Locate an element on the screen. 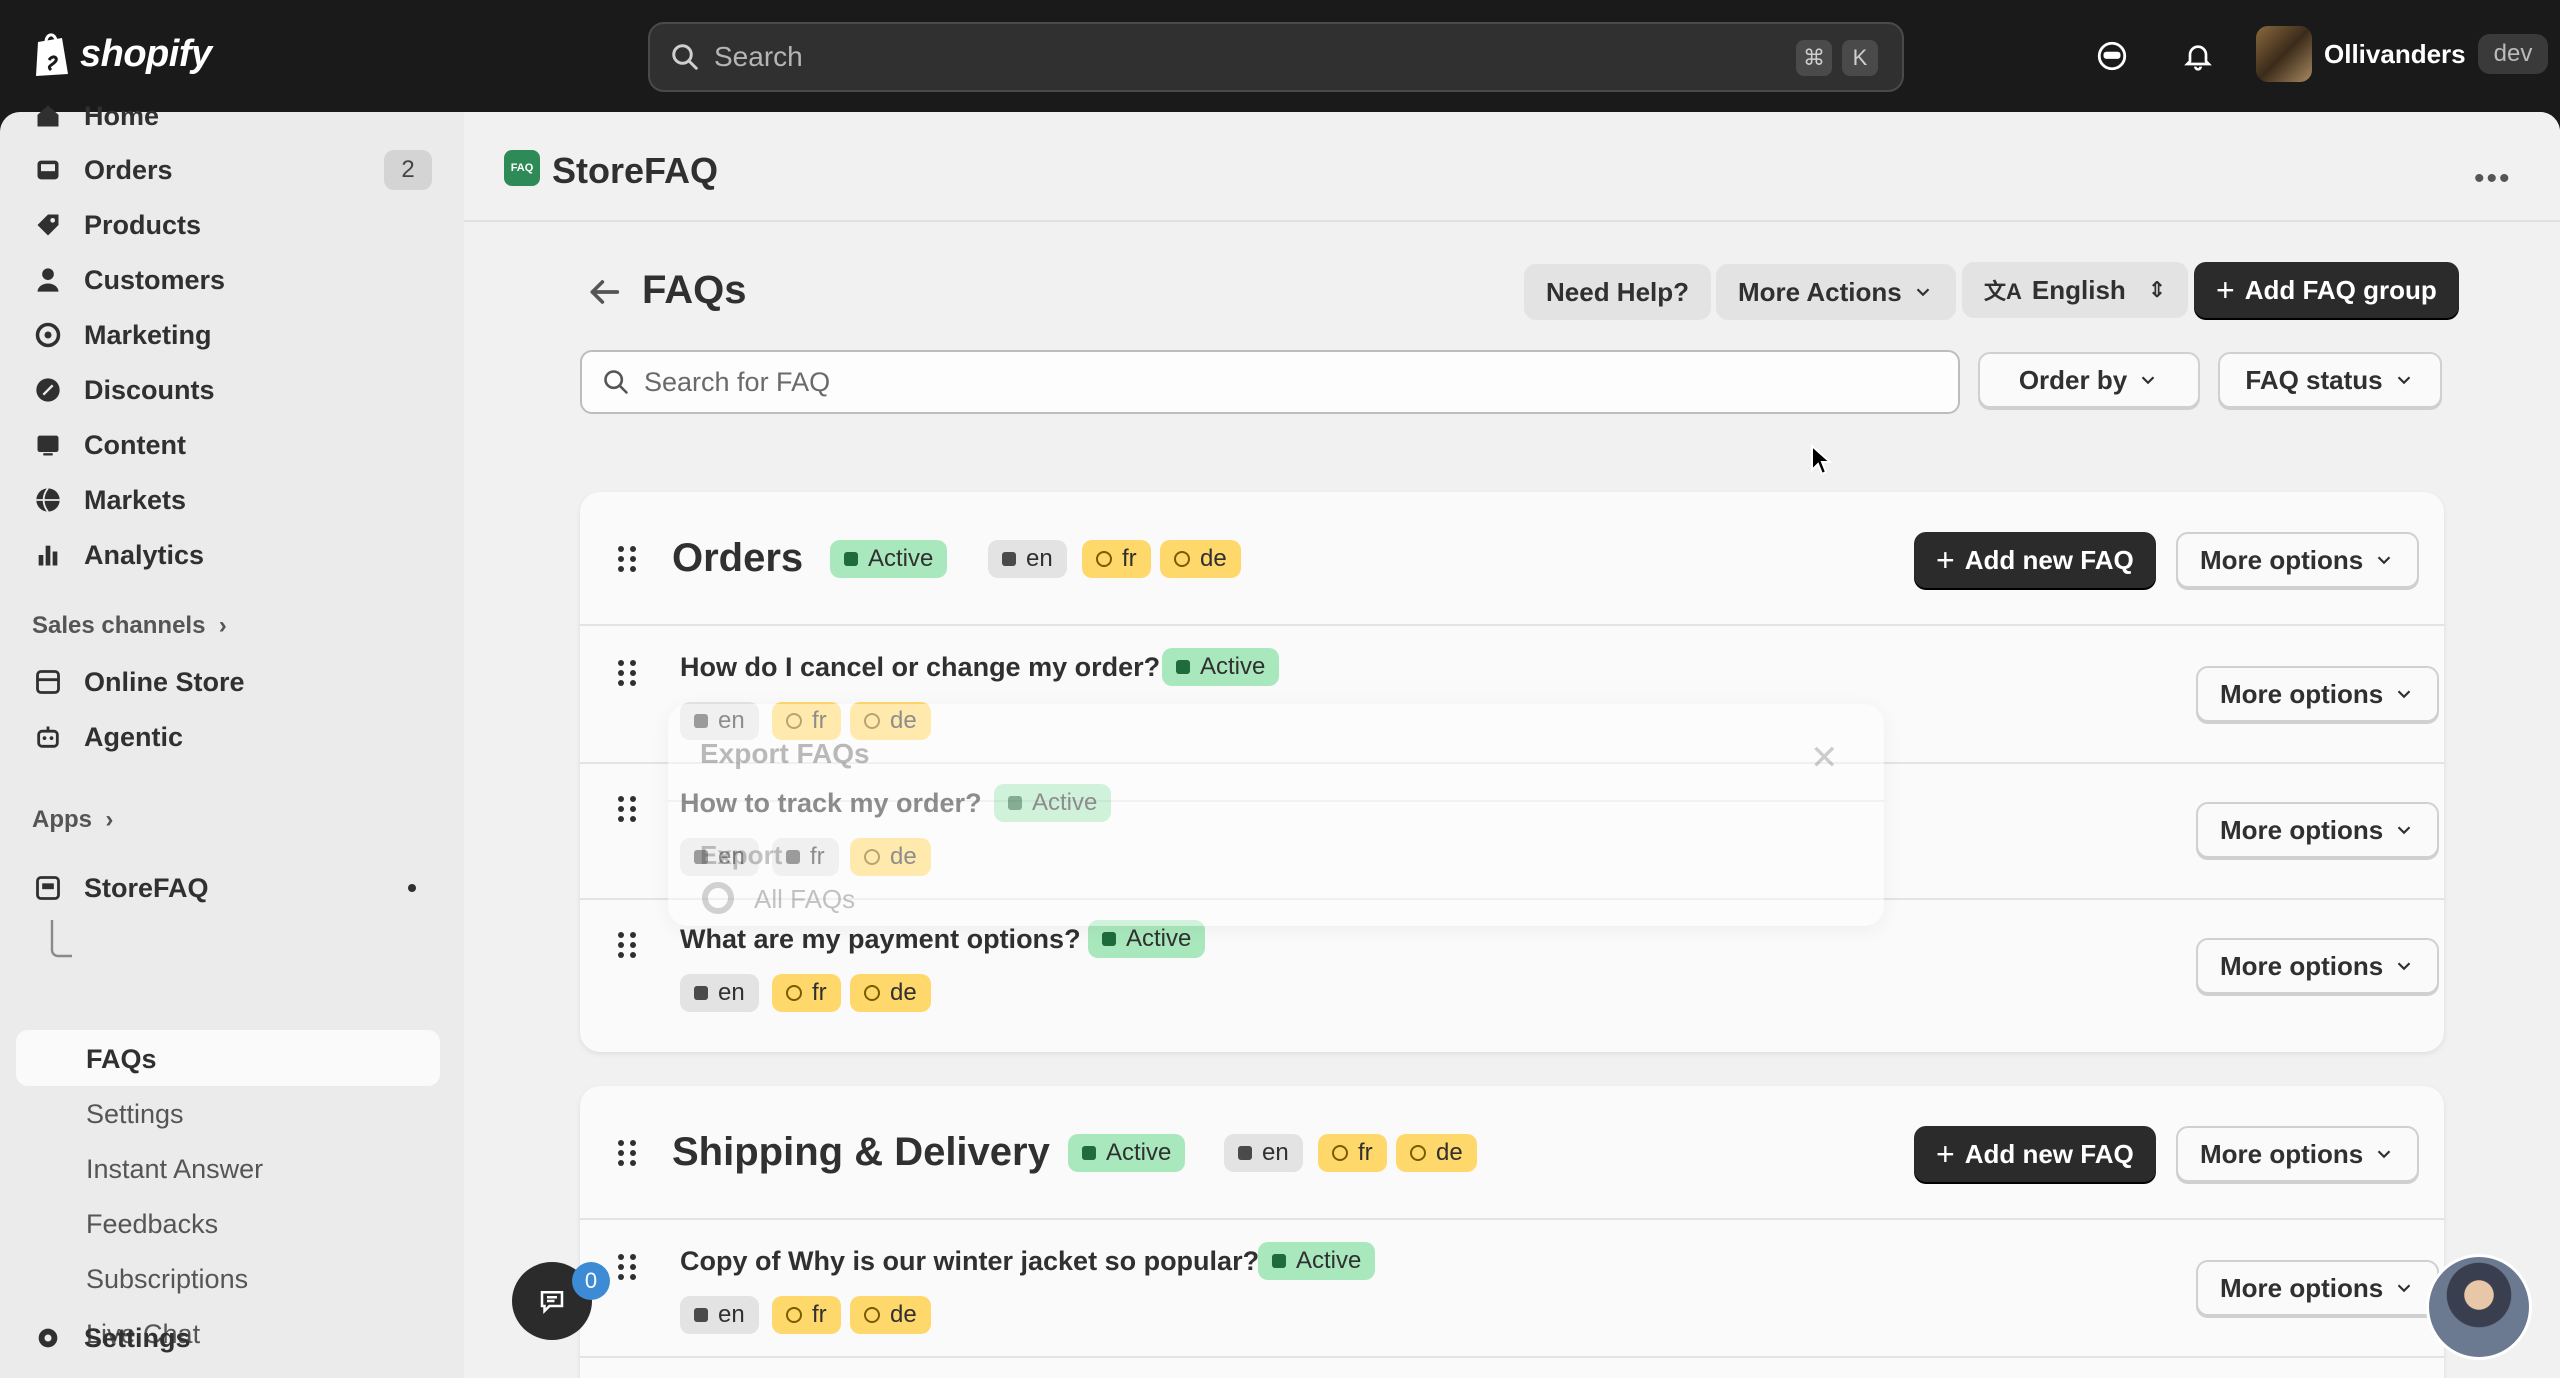 The height and width of the screenshot is (1378, 2560). apps-header: Apps › is located at coordinates (72, 820).